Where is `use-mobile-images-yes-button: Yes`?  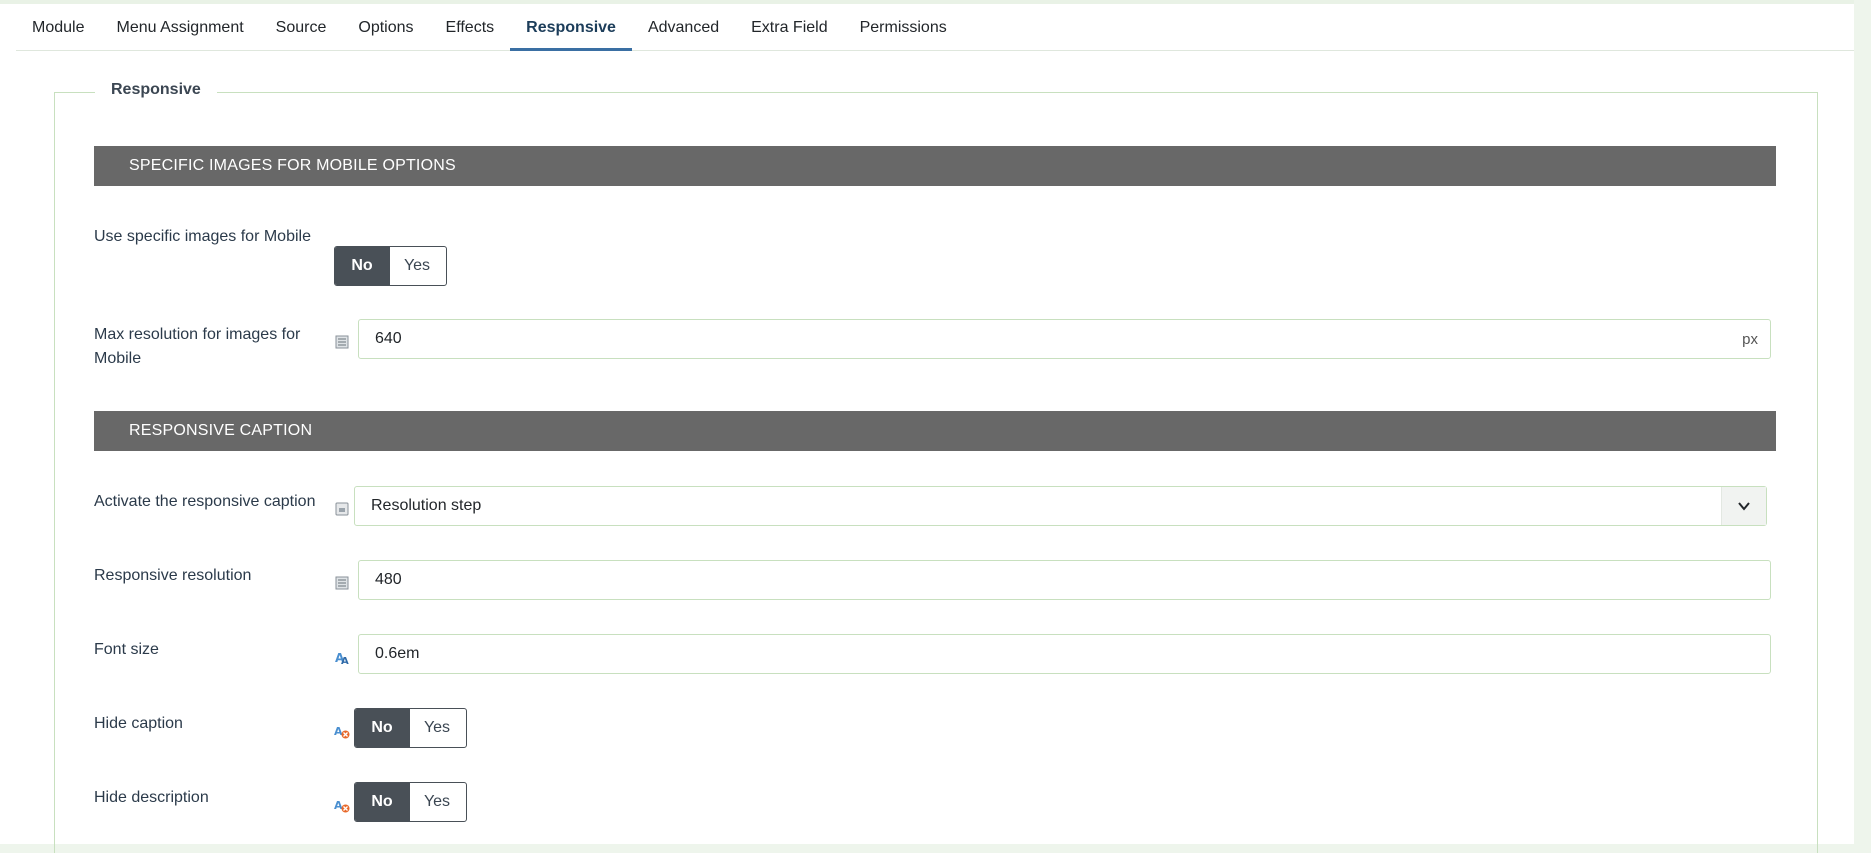 use-mobile-images-yes-button: Yes is located at coordinates (416, 266).